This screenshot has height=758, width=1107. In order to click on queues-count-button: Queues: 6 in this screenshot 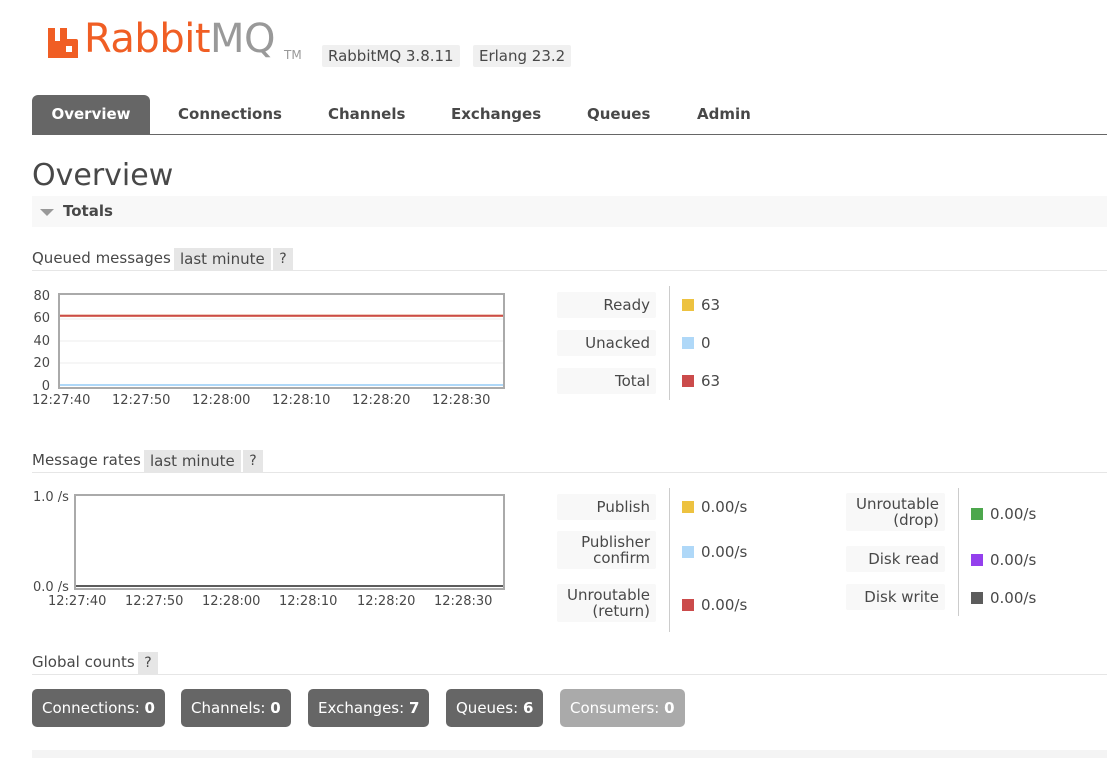, I will do `click(495, 708)`.